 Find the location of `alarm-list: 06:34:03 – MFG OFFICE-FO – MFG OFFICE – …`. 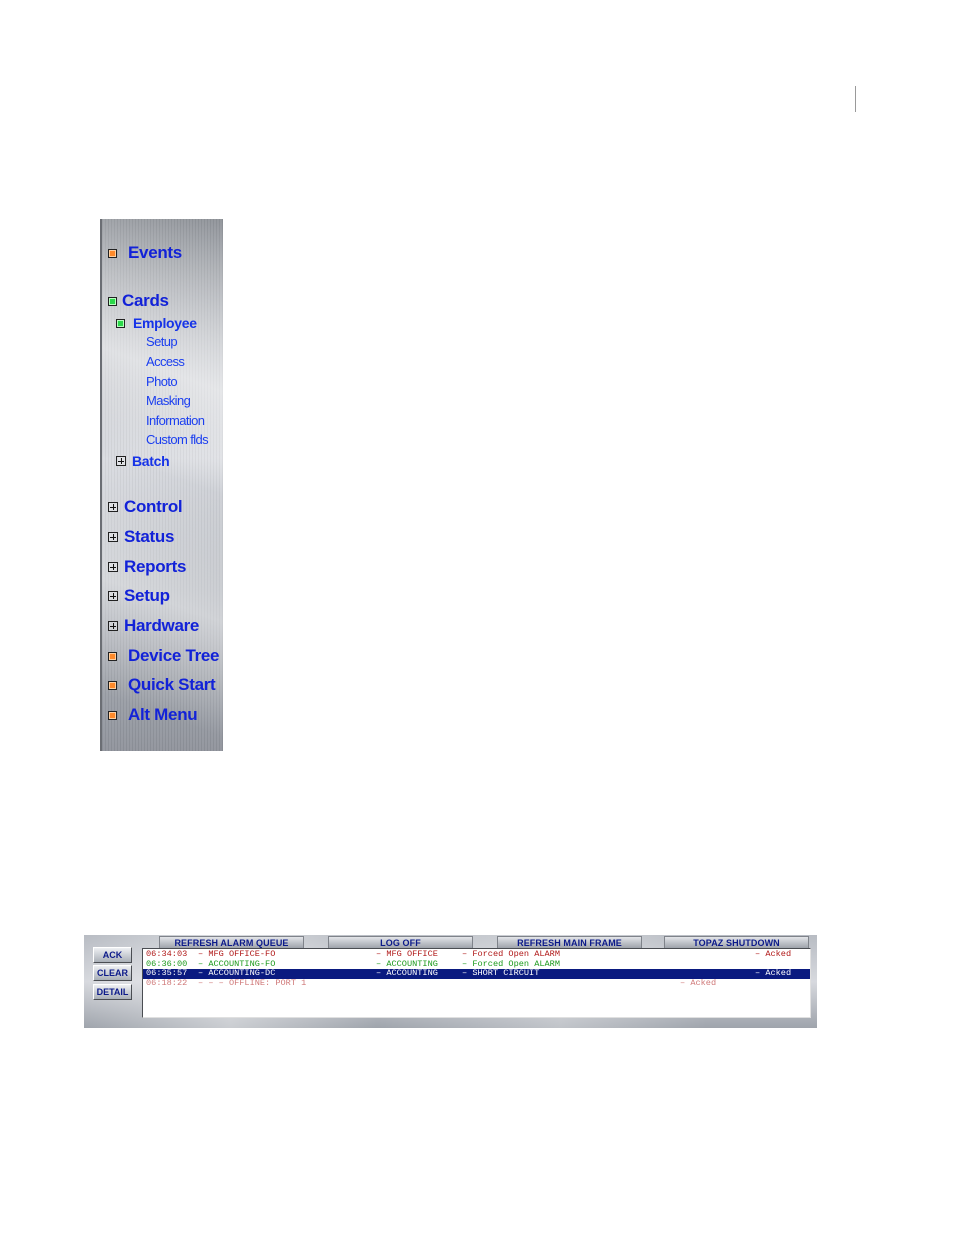

alarm-list: 06:34:03 – MFG OFFICE-FO – MFG OFFICE – … is located at coordinates (476, 983).